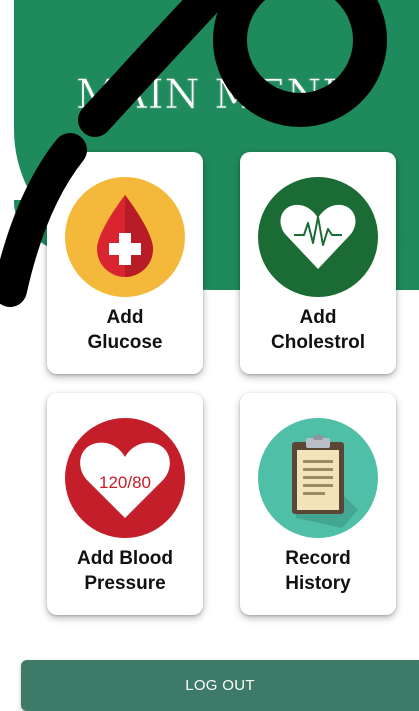  Describe the element at coordinates (125, 571) in the screenshot. I see `add-blood-pressure-label: Add Blood Pressure` at that location.